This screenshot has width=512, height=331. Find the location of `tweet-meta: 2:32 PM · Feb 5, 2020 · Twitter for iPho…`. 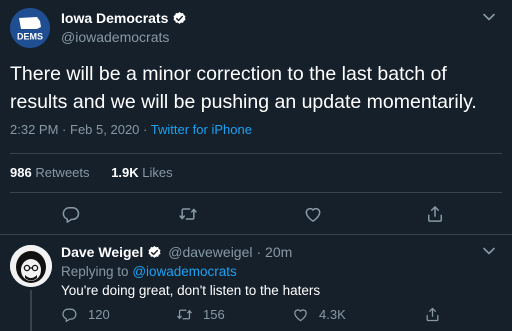

tweet-meta: 2:32 PM · Feb 5, 2020 · Twitter for iPho… is located at coordinates (131, 130).